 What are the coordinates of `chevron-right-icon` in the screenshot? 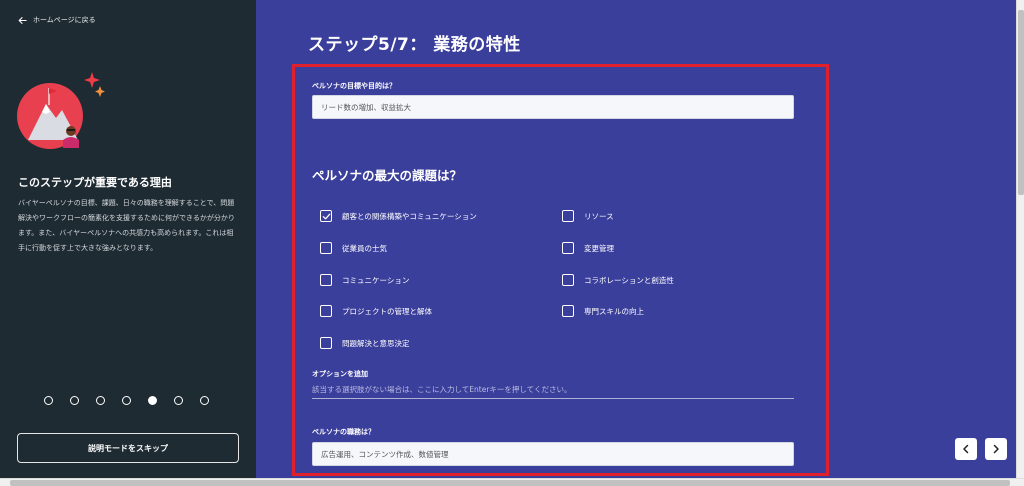 It's located at (996, 449).